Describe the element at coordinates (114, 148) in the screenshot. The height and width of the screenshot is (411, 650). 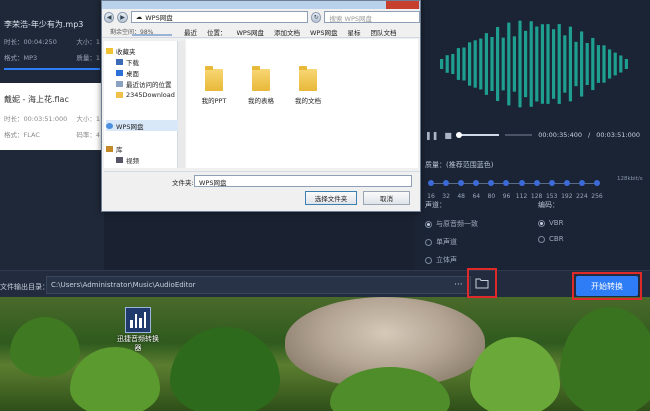
I see `nav-library: 库` at that location.